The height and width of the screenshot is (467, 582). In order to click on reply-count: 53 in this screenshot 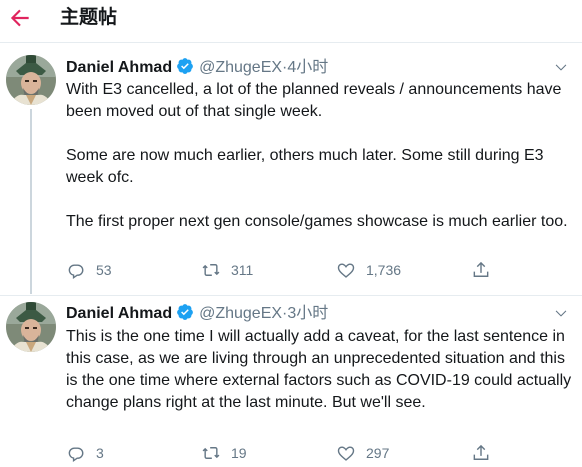, I will do `click(104, 270)`.